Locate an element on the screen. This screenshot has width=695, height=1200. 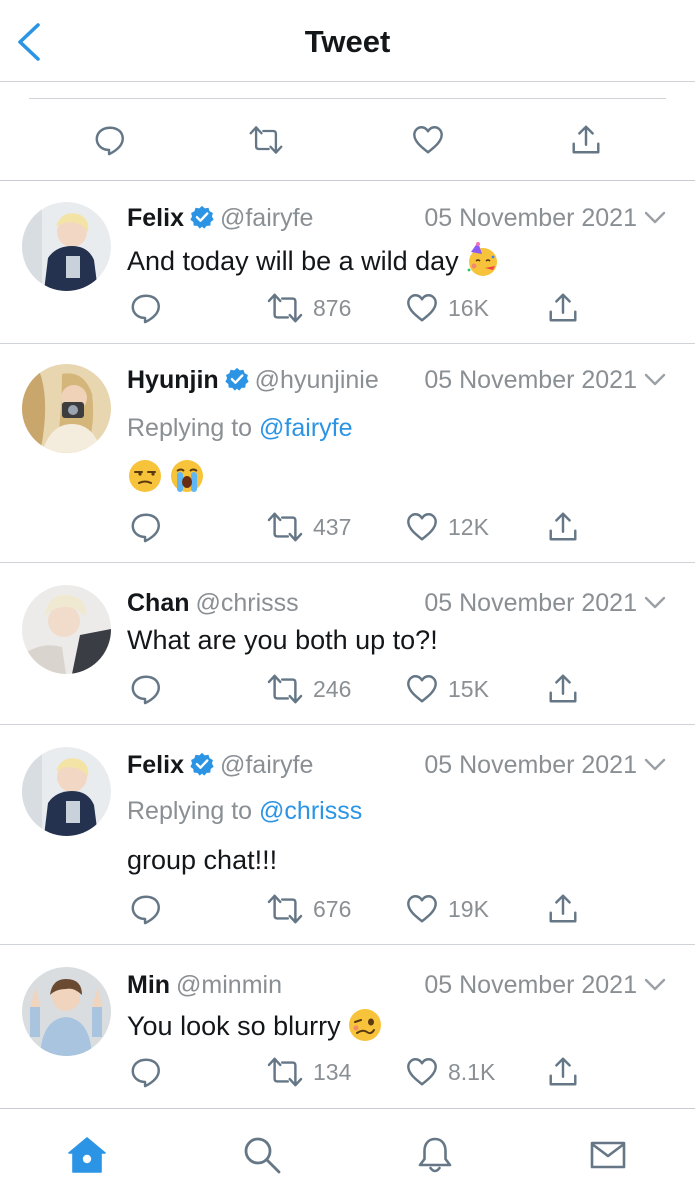
tweet-text: You look so blurry is located at coordinates (234, 1026).